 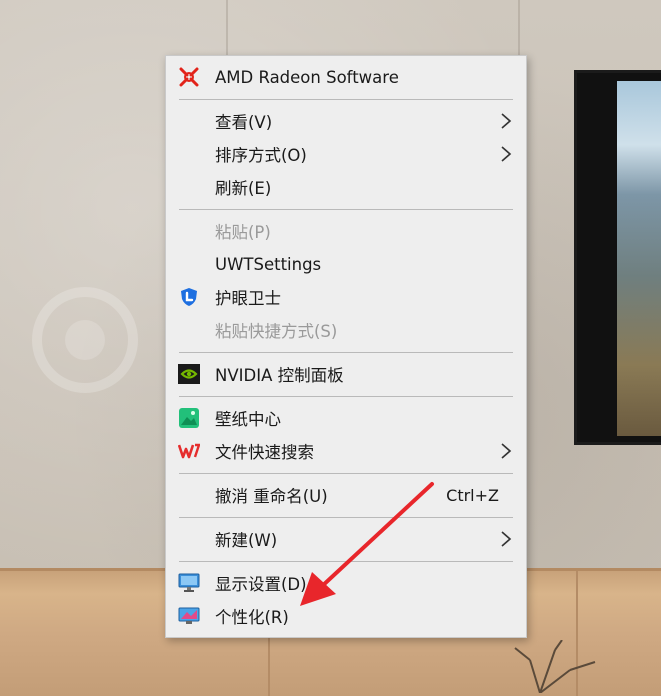 I want to click on tv-wallpaper-element, so click(x=617, y=257).